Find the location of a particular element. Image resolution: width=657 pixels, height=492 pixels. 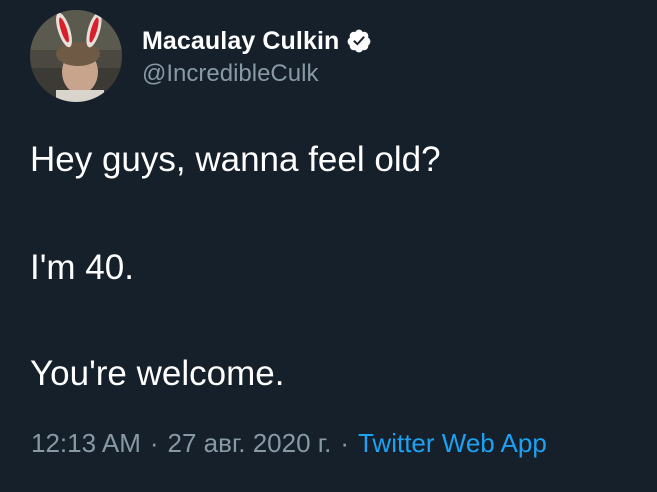

tweet-header: Macaulay Culkin @IncredibleCulk is located at coordinates (201, 56).